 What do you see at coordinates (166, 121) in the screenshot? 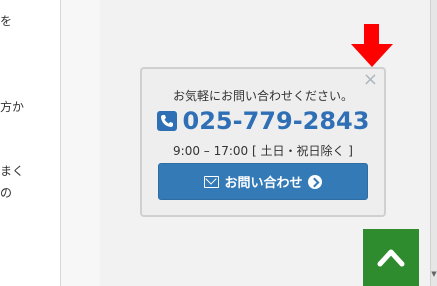
I see `phone-square-icon` at bounding box center [166, 121].